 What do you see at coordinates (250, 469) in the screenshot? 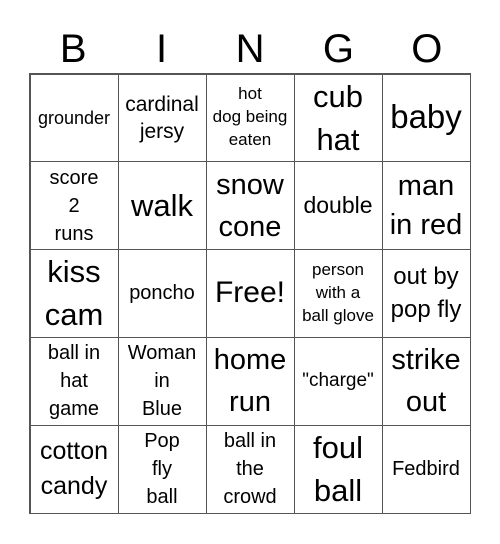
I see `bingo-cell: ball in the crowd` at bounding box center [250, 469].